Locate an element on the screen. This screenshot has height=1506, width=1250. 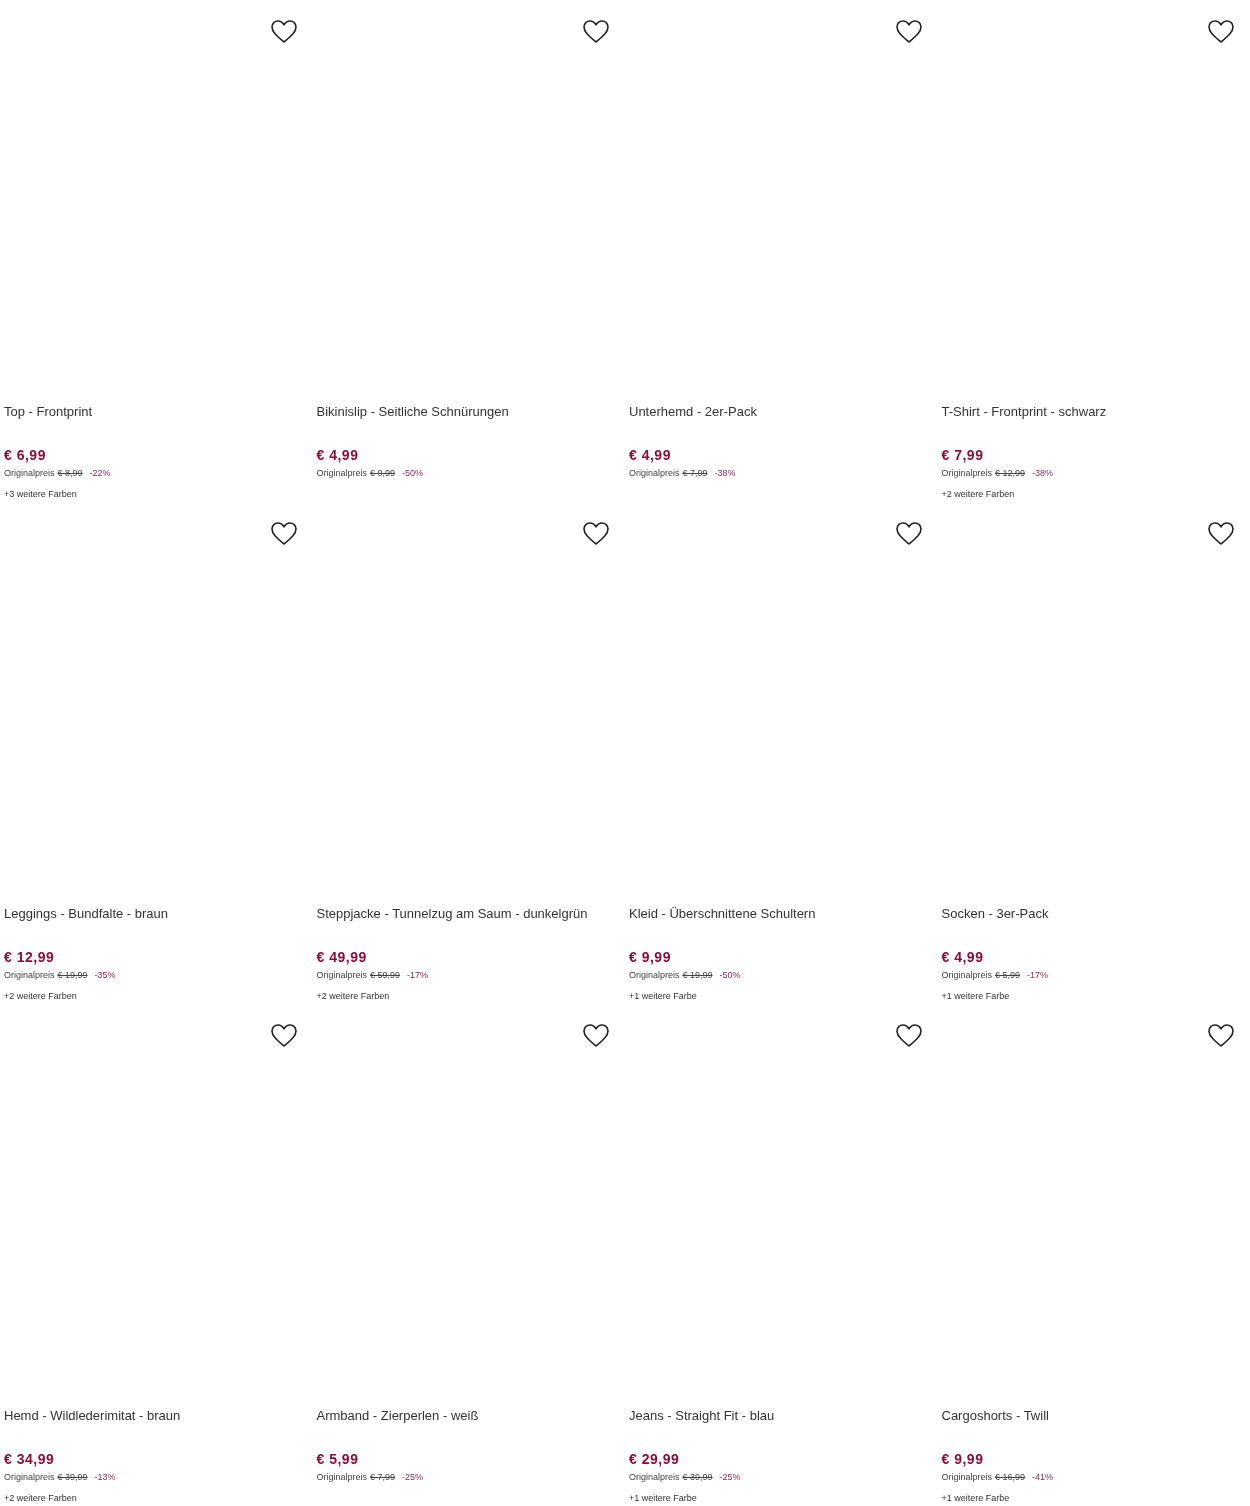
original-price: € 5,99 is located at coordinates (1008, 975).